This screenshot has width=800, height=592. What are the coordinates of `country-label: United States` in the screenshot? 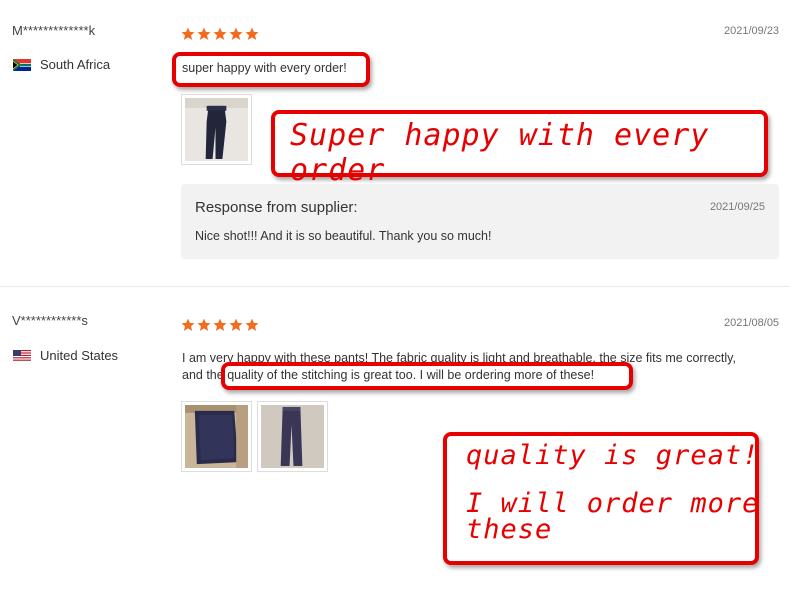 It's located at (79, 355).